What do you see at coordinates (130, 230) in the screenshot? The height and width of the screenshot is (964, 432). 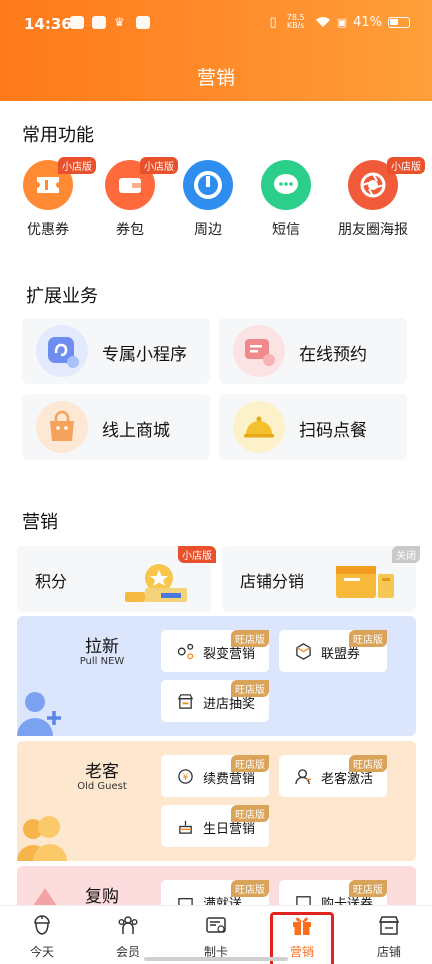 I see `coupon-pack-label: 券包` at bounding box center [130, 230].